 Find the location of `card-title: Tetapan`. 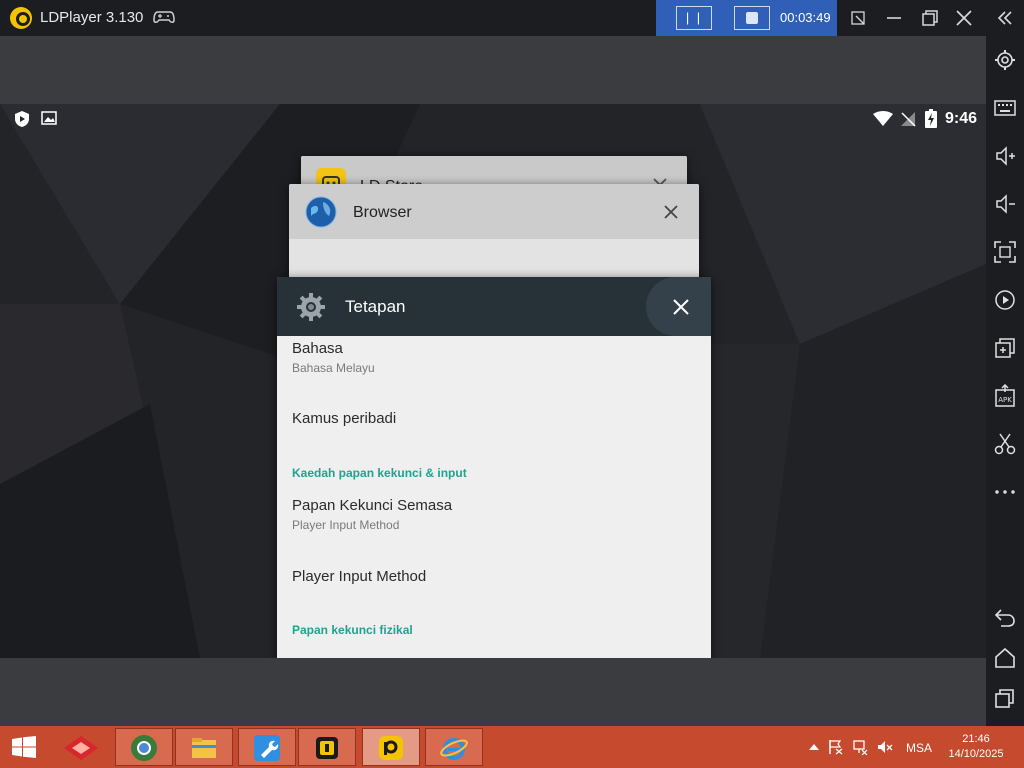

card-title: Tetapan is located at coordinates (375, 306).